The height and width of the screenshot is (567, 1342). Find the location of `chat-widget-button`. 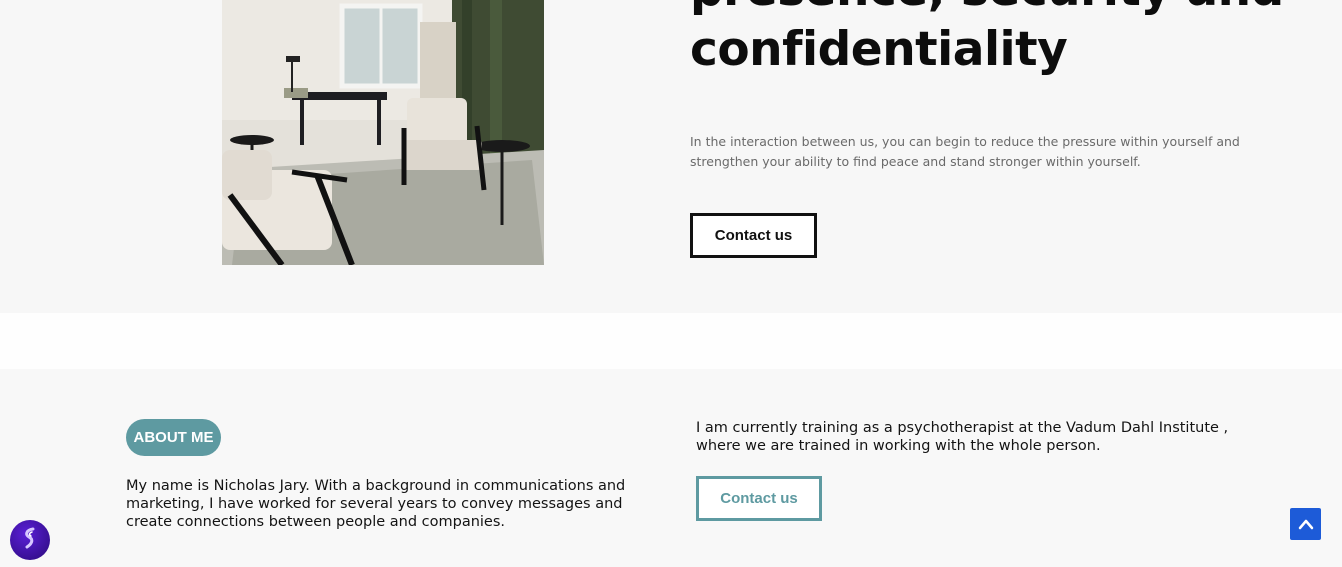

chat-widget-button is located at coordinates (30, 540).